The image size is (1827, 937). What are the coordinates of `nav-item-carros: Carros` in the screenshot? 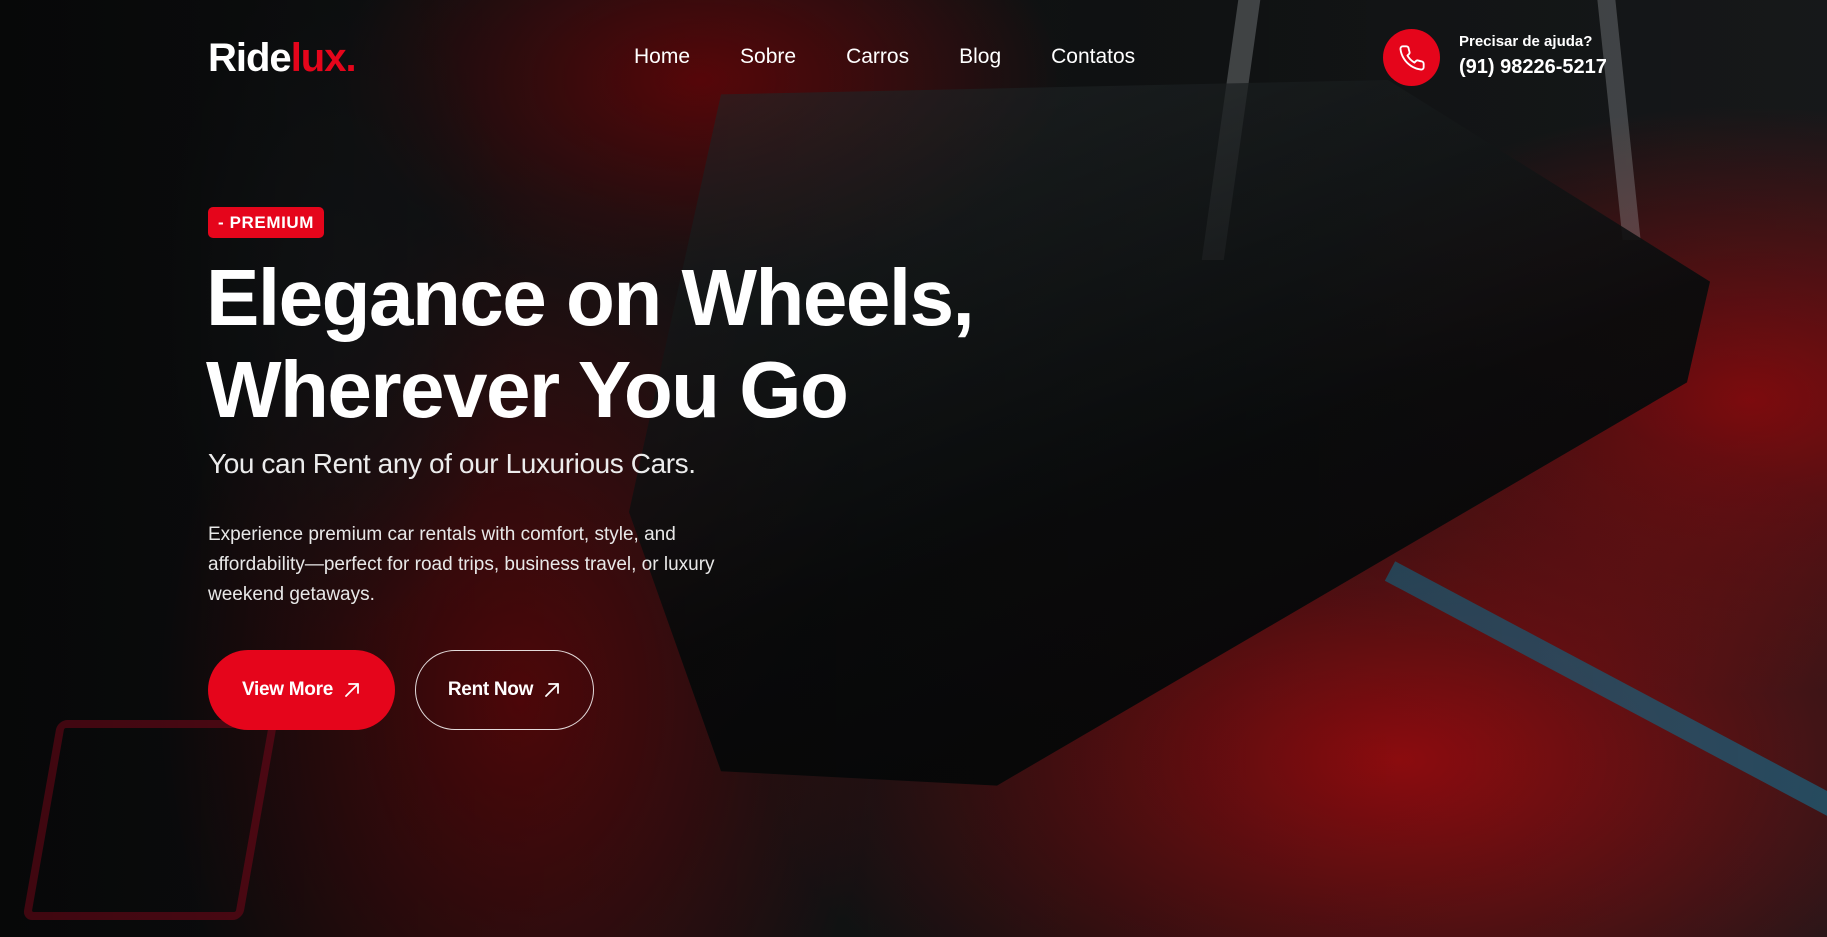 It's located at (877, 57).